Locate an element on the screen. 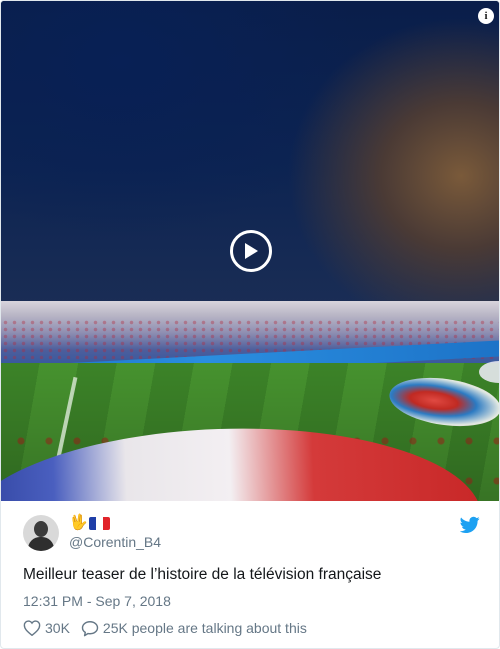  vulcan-salute-emoji: 🖖 is located at coordinates (78, 522).